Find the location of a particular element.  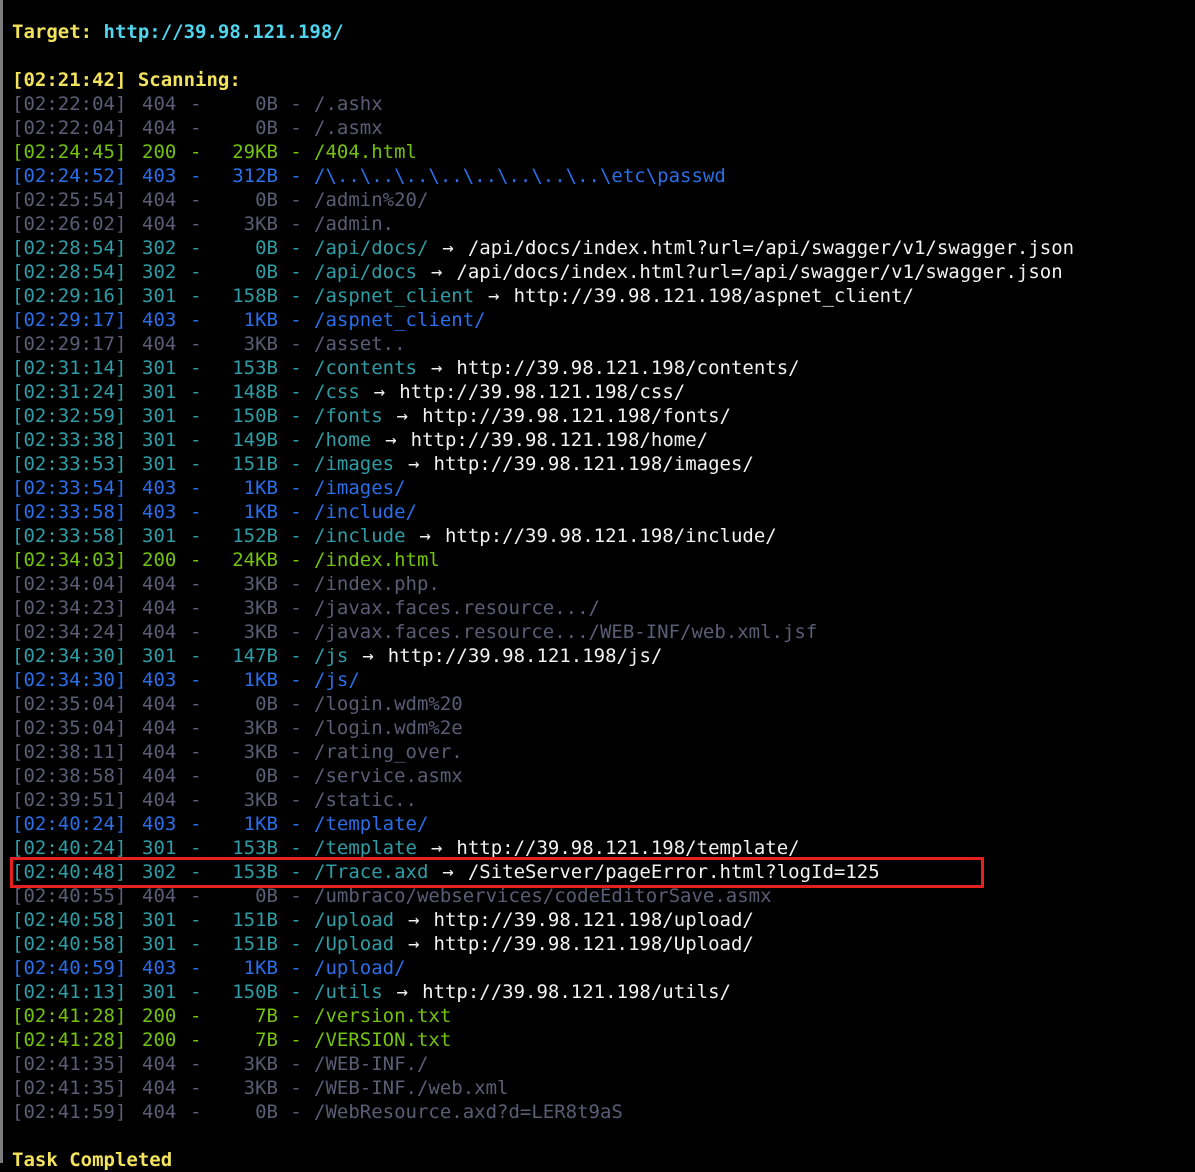

row-time: [02:39:51] is located at coordinates (69, 800).